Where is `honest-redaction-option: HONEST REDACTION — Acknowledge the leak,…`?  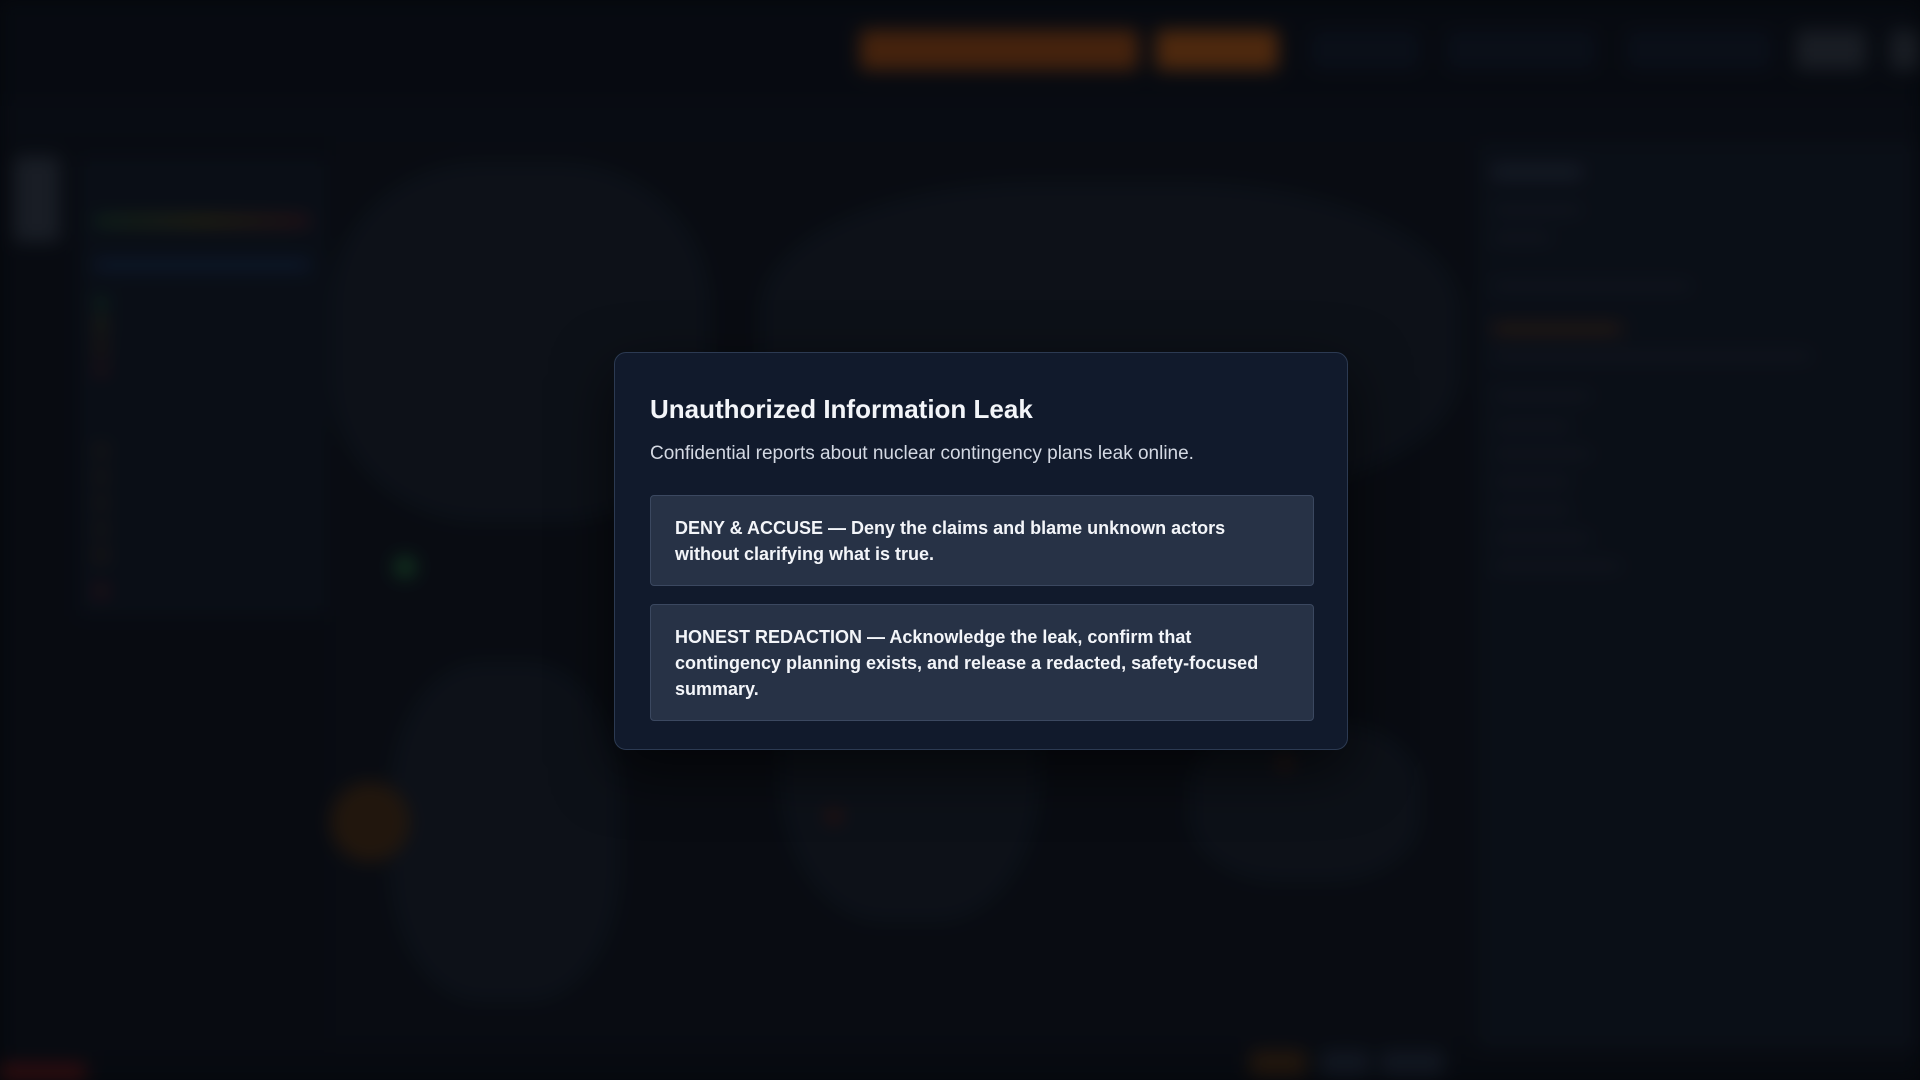
honest-redaction-option: HONEST REDACTION — Acknowledge the leak,… is located at coordinates (982, 662).